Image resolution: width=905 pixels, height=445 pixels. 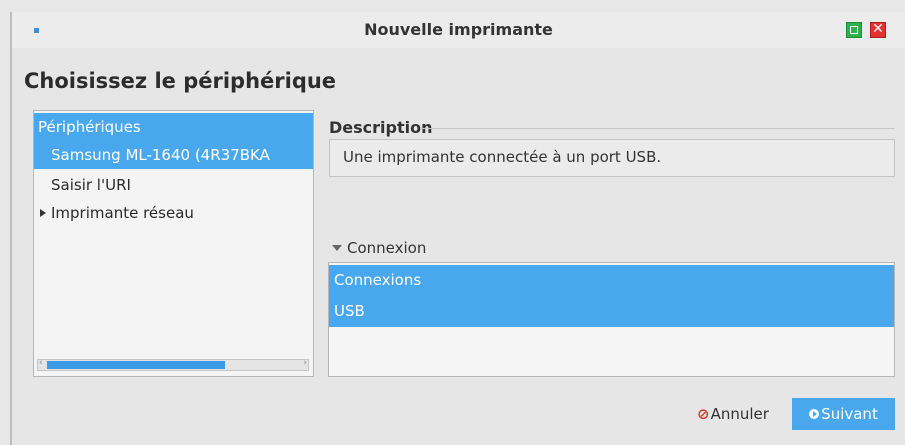 I want to click on scrollbar-thumb, so click(x=136, y=365).